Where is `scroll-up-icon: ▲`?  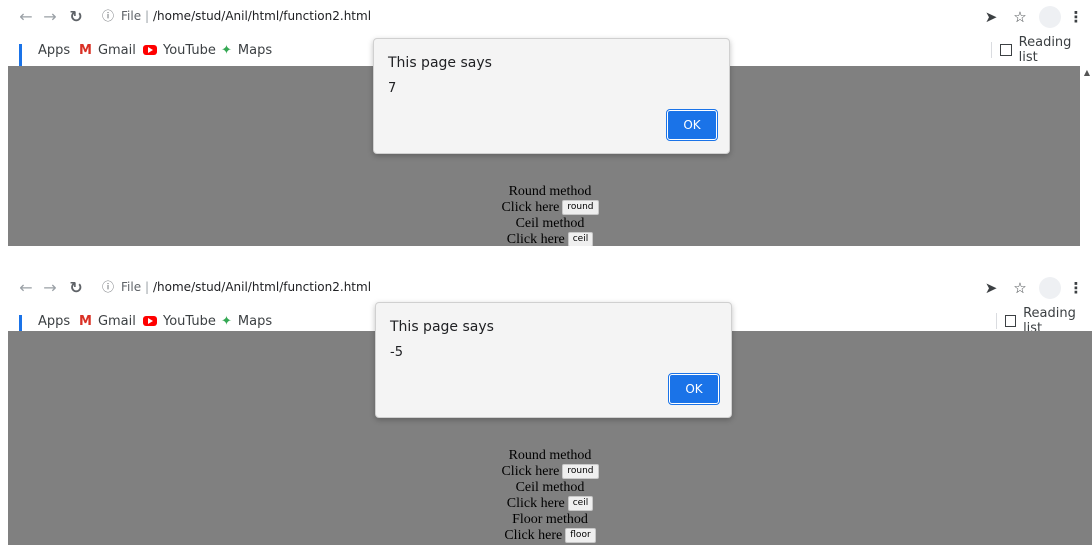
scroll-up-icon: ▲ is located at coordinates (1087, 72).